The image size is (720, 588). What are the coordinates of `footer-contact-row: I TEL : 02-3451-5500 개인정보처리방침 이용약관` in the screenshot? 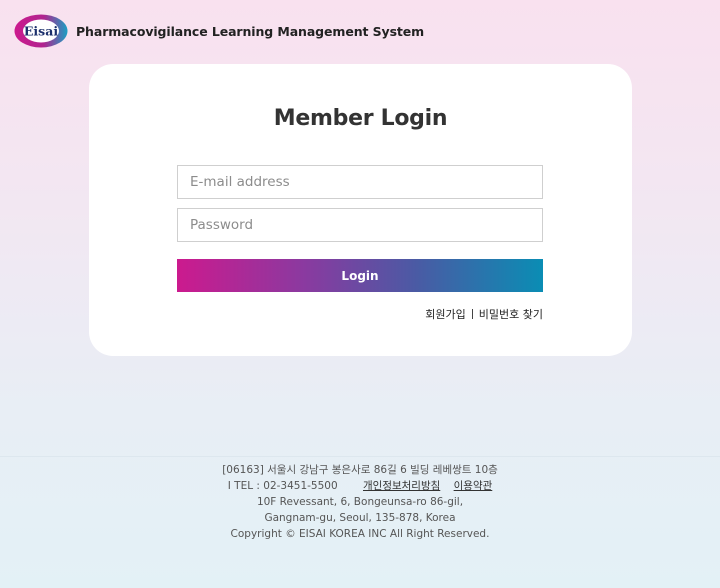 It's located at (360, 486).